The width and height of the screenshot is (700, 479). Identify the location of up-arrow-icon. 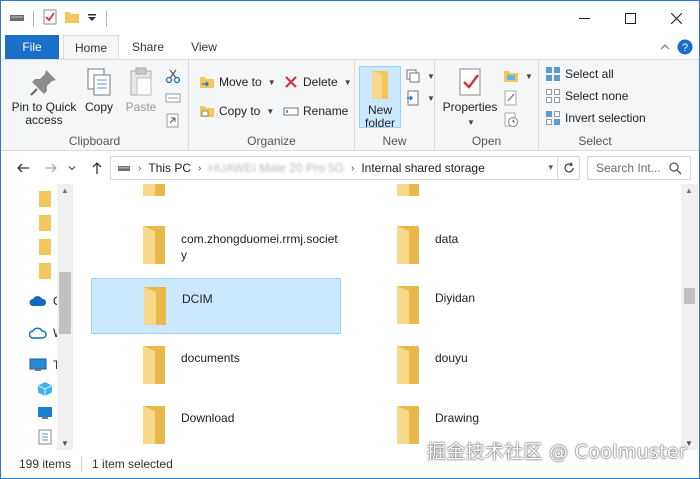
(97, 168).